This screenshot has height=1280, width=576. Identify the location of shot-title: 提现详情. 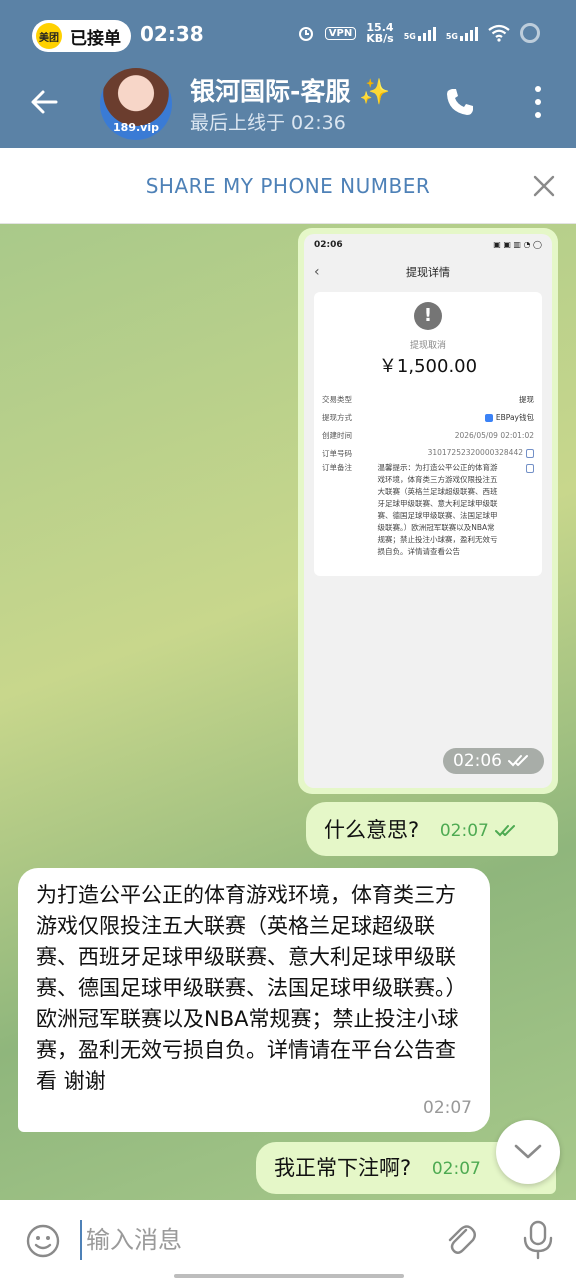
(428, 272).